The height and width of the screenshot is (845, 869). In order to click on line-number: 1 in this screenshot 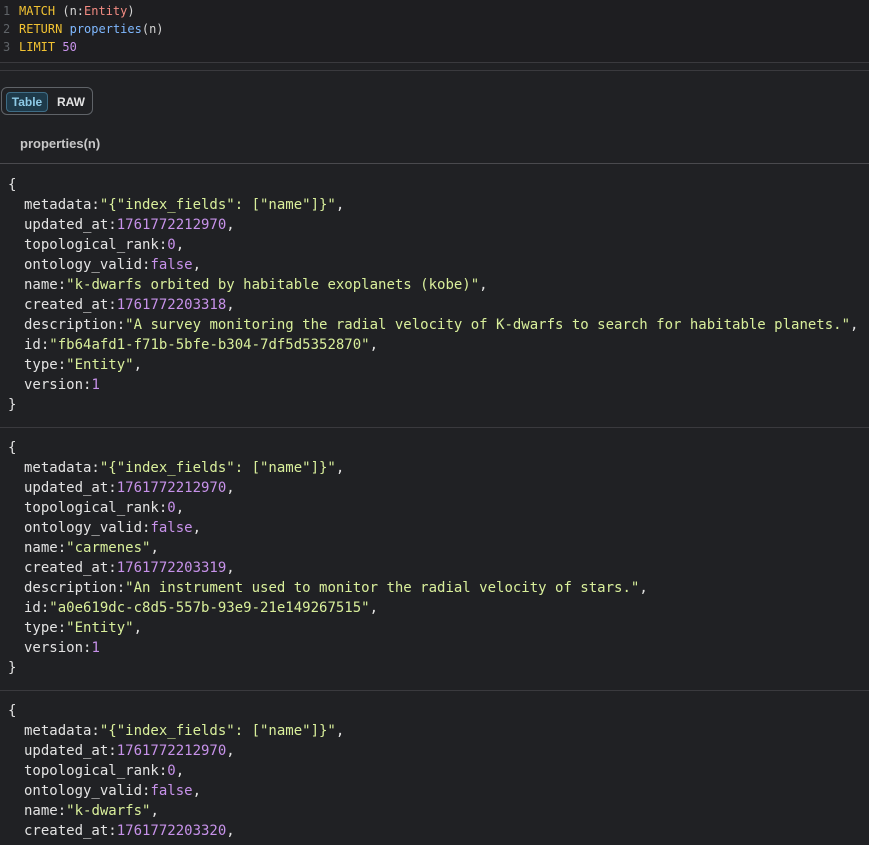, I will do `click(7, 11)`.